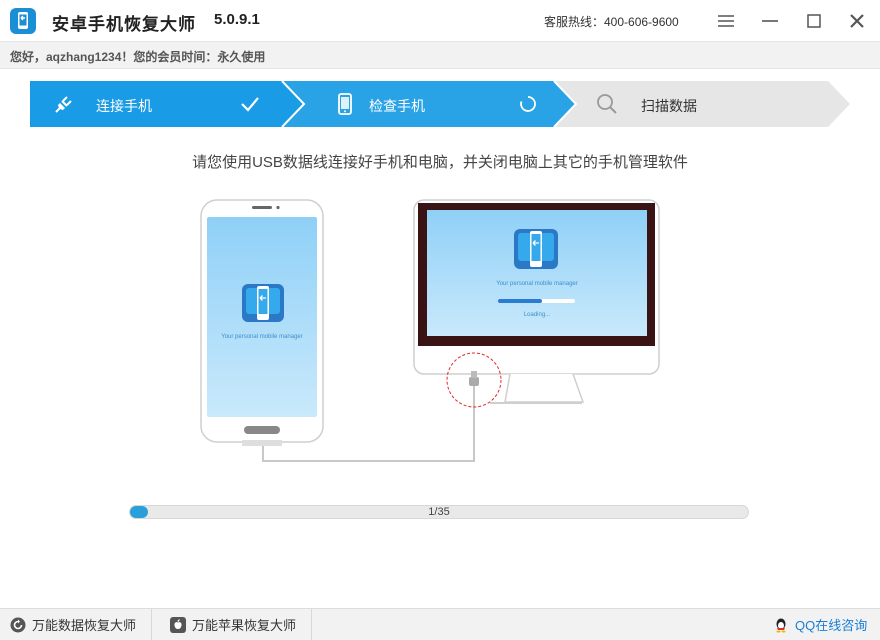  What do you see at coordinates (781, 625) in the screenshot?
I see `qq-penguin-icon` at bounding box center [781, 625].